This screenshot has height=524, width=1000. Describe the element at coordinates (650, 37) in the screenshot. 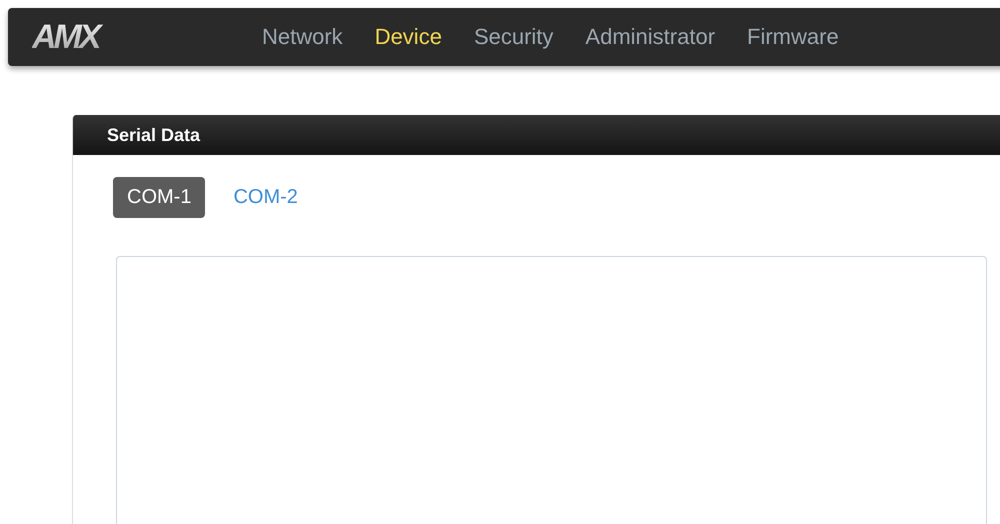

I see `nav-link: Administrator` at that location.